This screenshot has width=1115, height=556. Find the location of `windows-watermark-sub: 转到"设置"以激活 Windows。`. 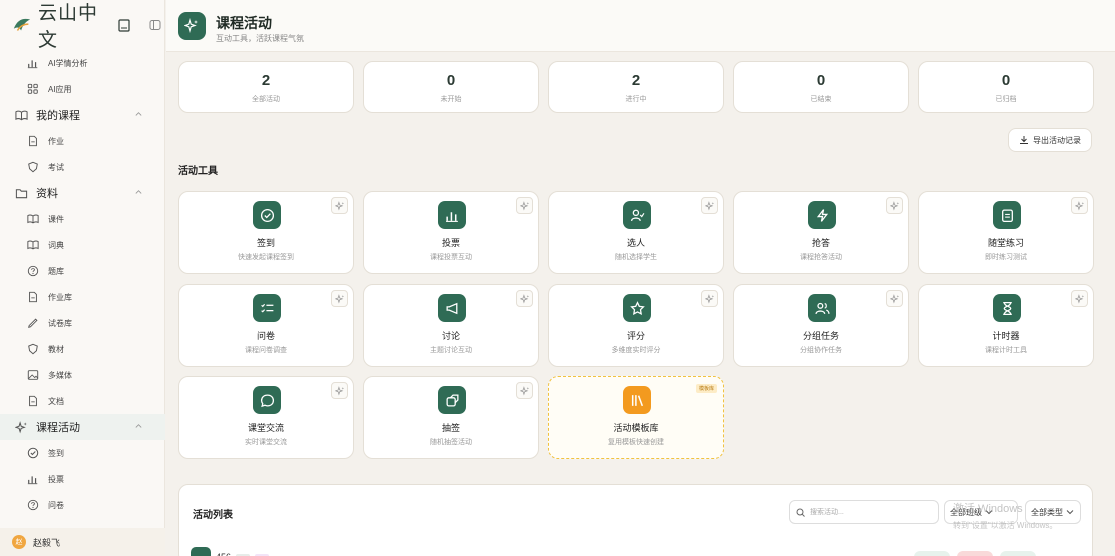

windows-watermark-sub: 转到"设置"以激活 Windows。 is located at coordinates (1005, 525).